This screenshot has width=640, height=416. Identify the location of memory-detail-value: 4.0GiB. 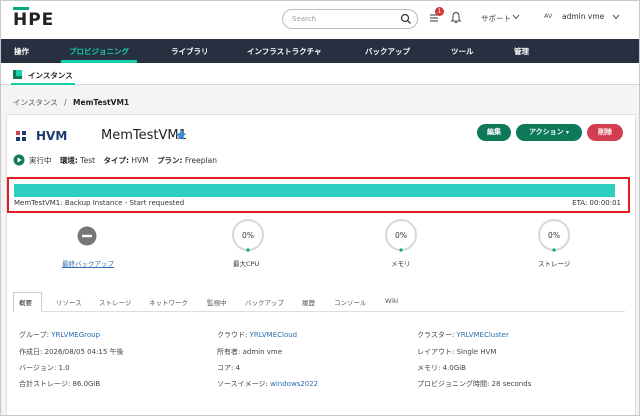
(454, 368).